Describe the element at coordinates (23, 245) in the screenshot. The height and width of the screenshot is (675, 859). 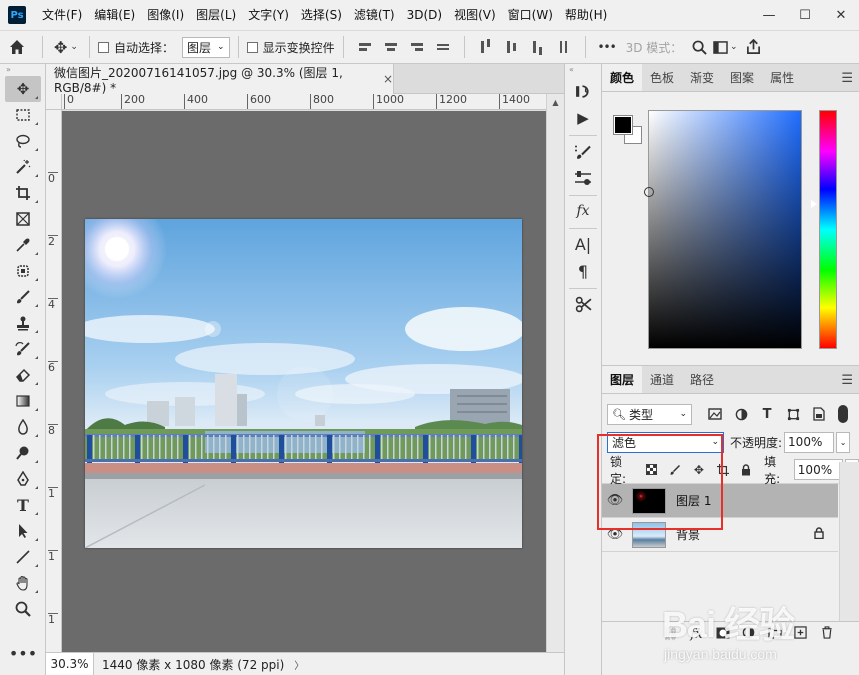
I see `eyedropper-tool-icon` at that location.